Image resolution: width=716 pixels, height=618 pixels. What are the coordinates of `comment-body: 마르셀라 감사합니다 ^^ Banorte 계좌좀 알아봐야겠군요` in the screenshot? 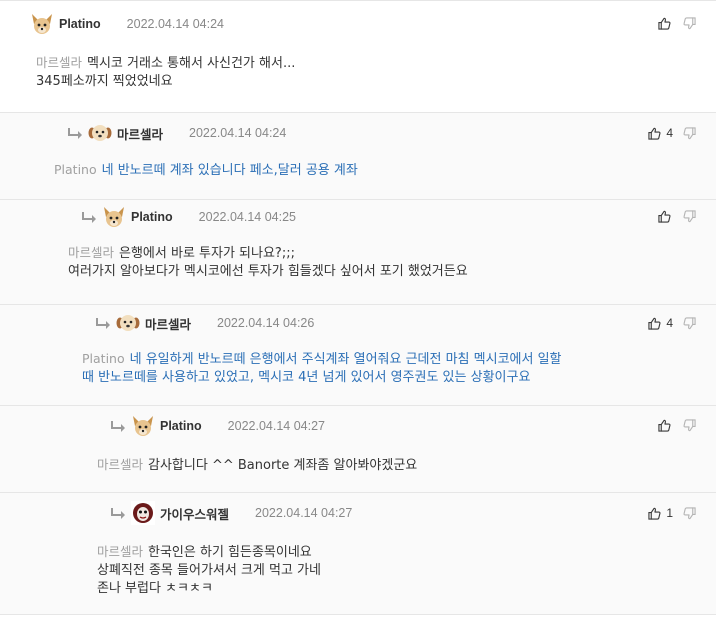 It's located at (257, 465).